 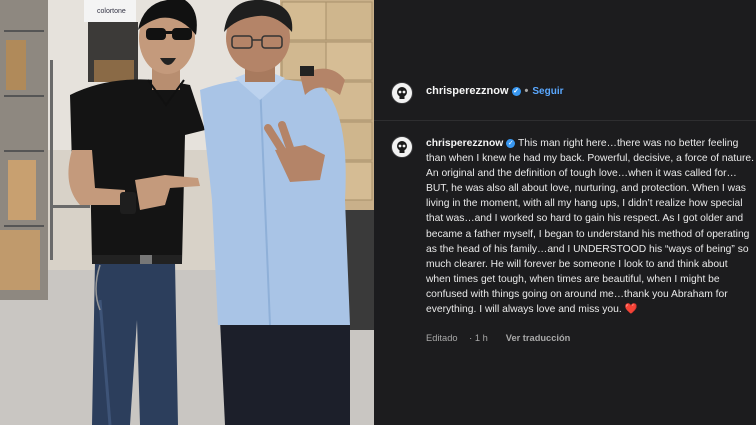 I want to click on header-user-row: chrisperezznow ✓ • Seguir, so click(x=495, y=91).